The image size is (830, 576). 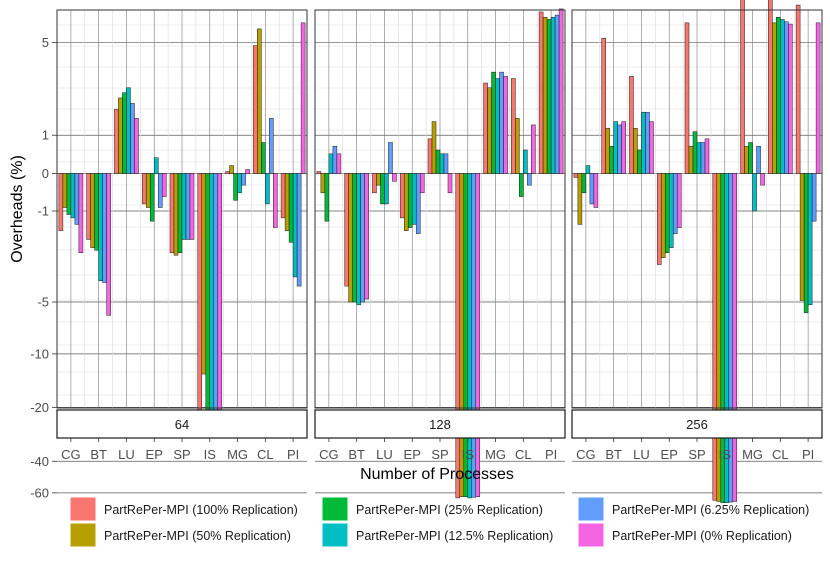 I want to click on legend-item: PartRePer-MPI (100% Replication), so click(x=183, y=509).